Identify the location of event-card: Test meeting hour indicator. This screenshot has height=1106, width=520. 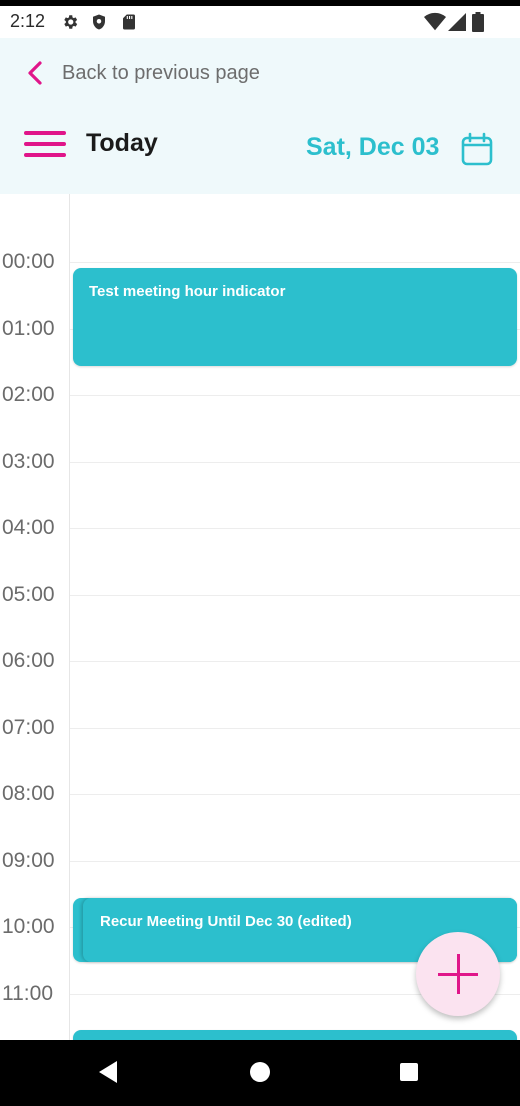
(295, 317).